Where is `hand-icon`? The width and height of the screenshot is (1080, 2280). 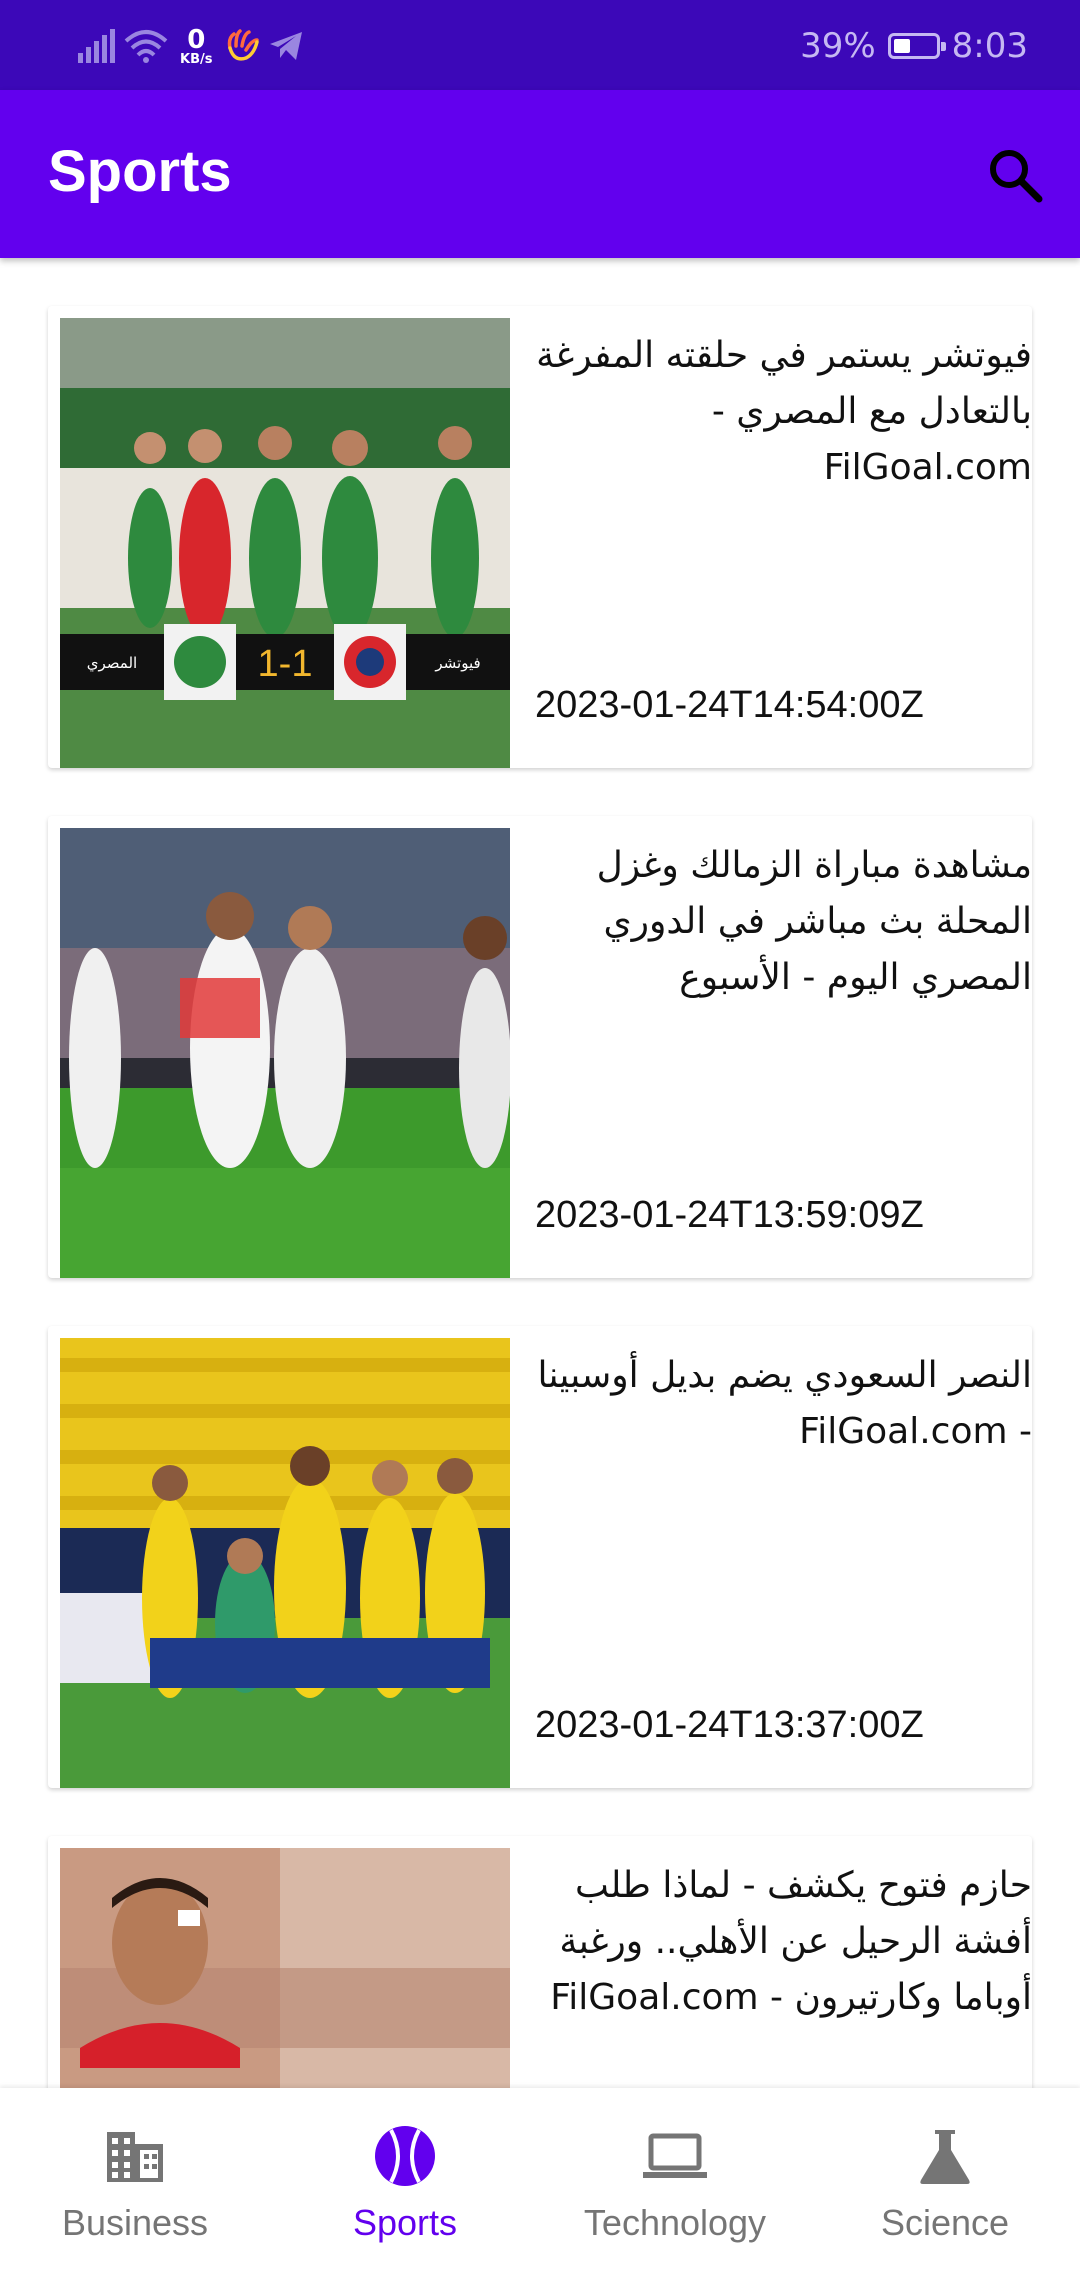
hand-icon is located at coordinates (244, 45).